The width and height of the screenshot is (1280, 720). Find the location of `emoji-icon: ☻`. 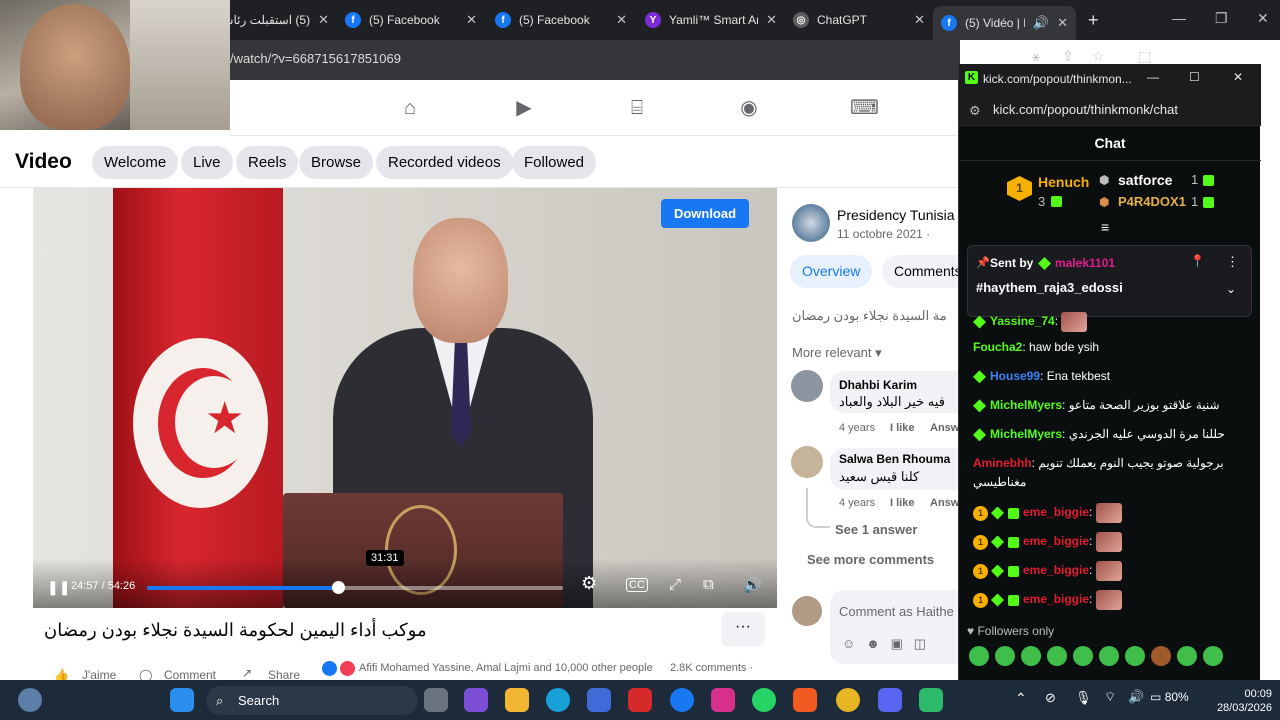

emoji-icon: ☻ is located at coordinates (873, 643).